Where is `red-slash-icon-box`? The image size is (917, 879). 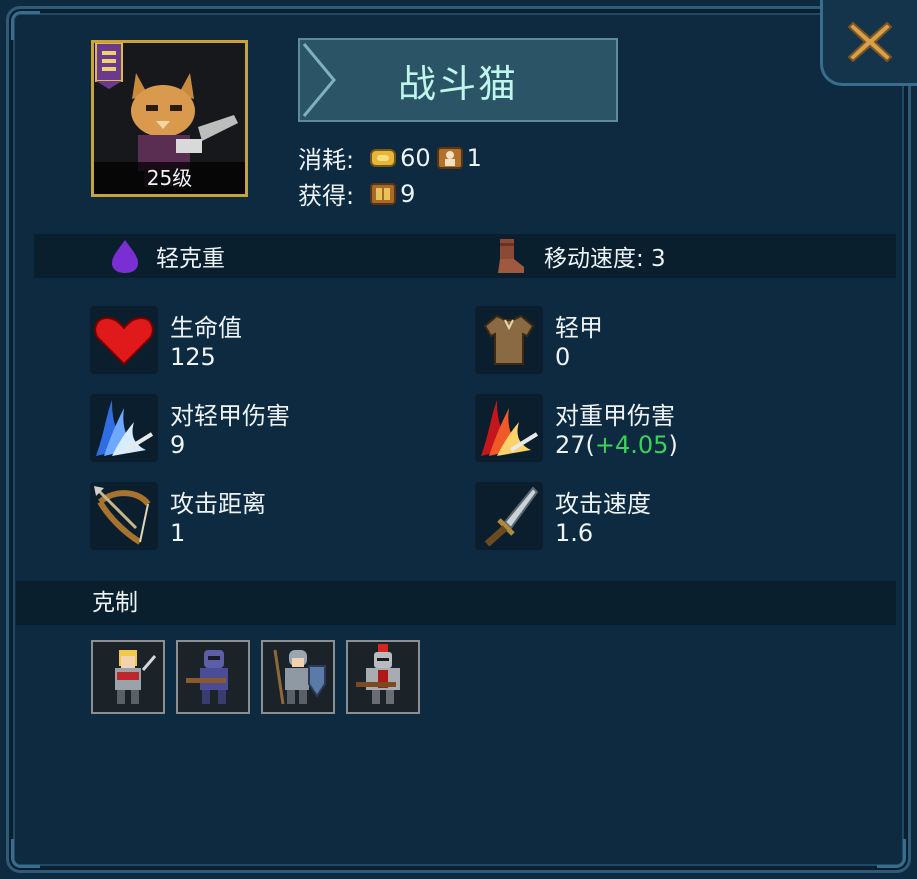 red-slash-icon-box is located at coordinates (509, 428).